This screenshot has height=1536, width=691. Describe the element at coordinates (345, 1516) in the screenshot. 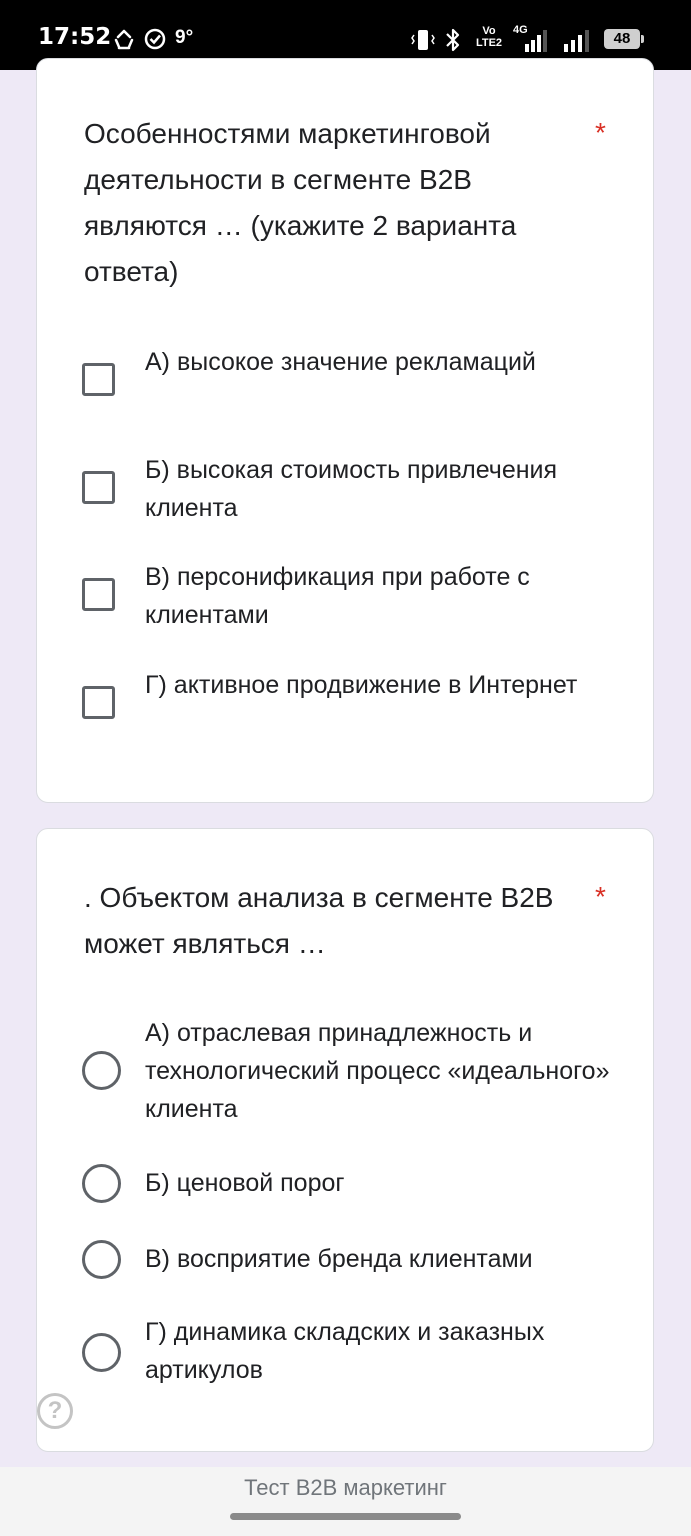

I see `gesture-bar` at that location.